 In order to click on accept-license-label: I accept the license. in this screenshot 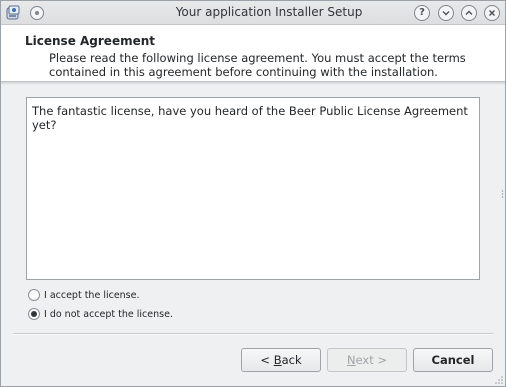, I will do `click(92, 296)`.